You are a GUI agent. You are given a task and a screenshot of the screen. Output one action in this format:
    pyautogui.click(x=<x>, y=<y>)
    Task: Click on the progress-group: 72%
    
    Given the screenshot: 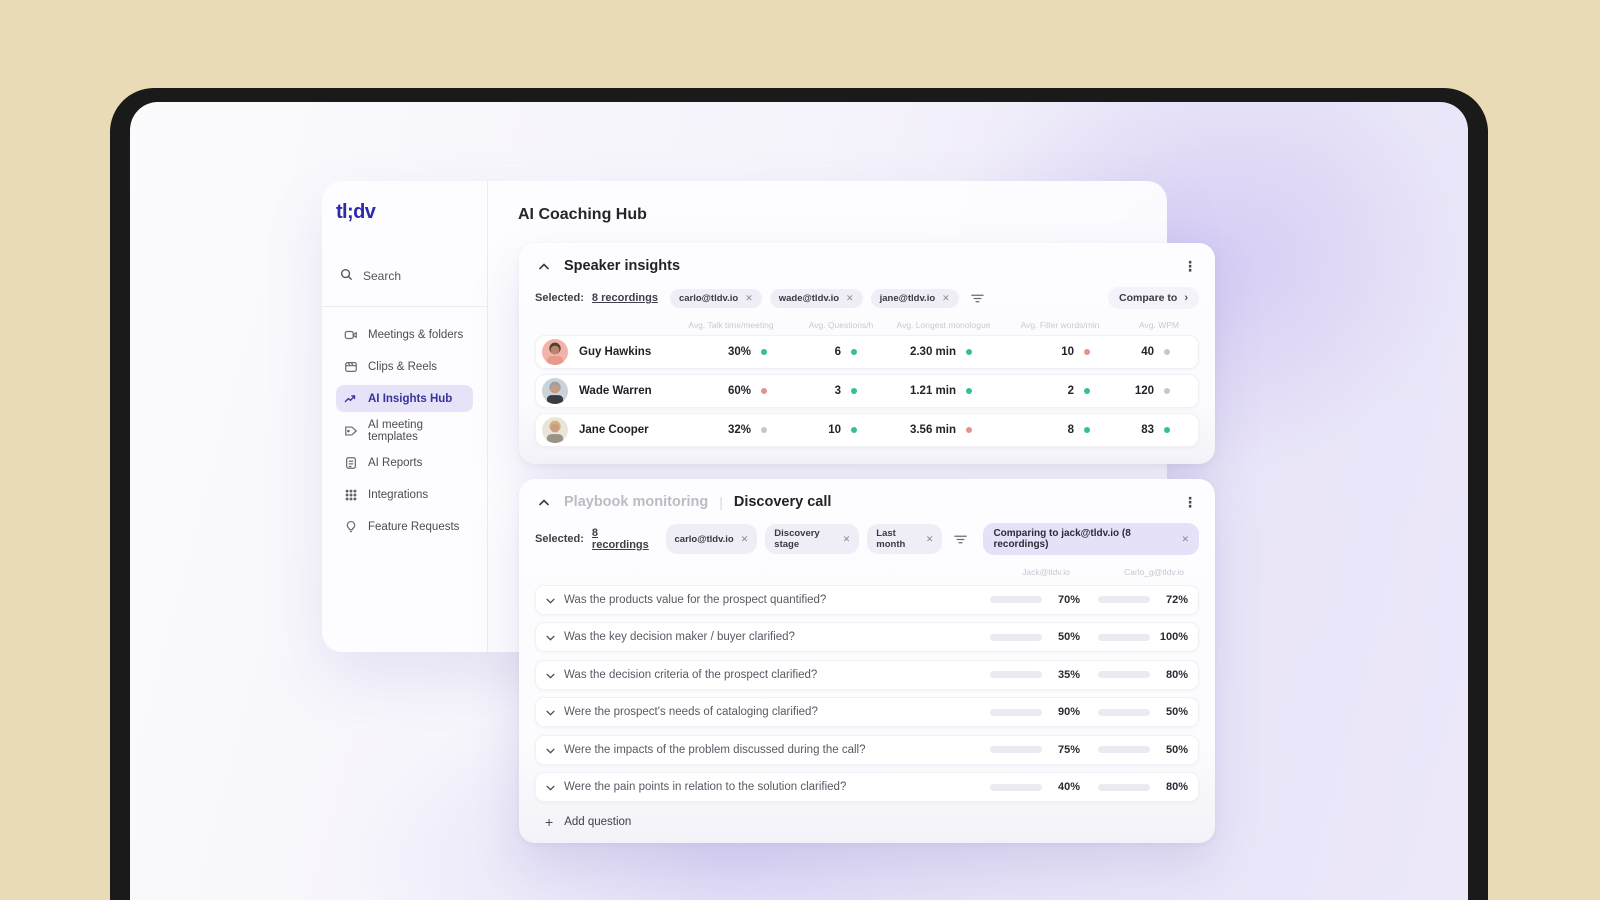 What is the action you would take?
    pyautogui.click(x=1143, y=600)
    